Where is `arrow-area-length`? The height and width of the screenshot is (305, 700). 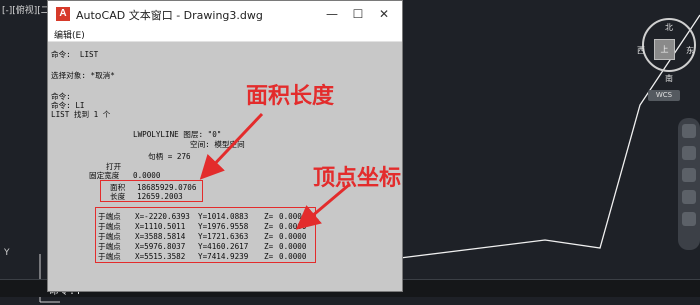
arrow-area-length is located at coordinates (231, 146).